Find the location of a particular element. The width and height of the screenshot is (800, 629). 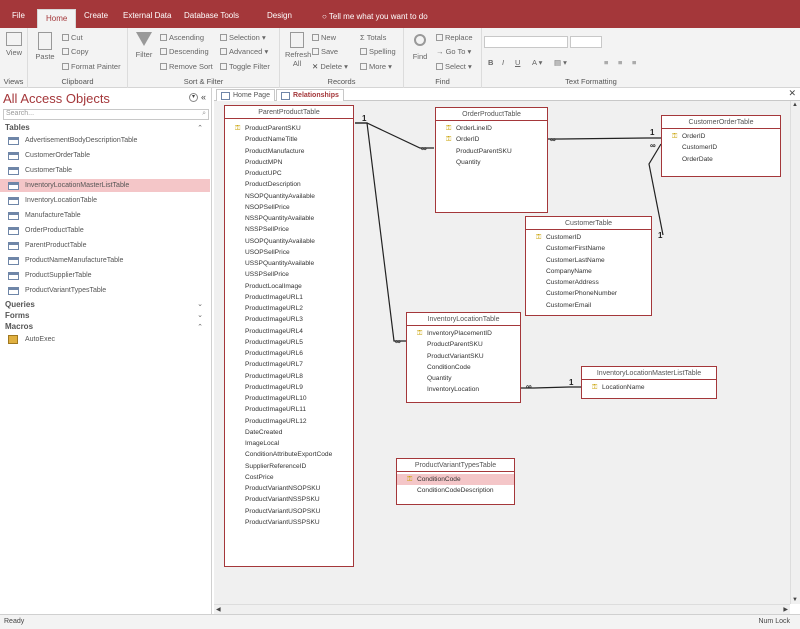

tab-file: File is located at coordinates (18, 15).